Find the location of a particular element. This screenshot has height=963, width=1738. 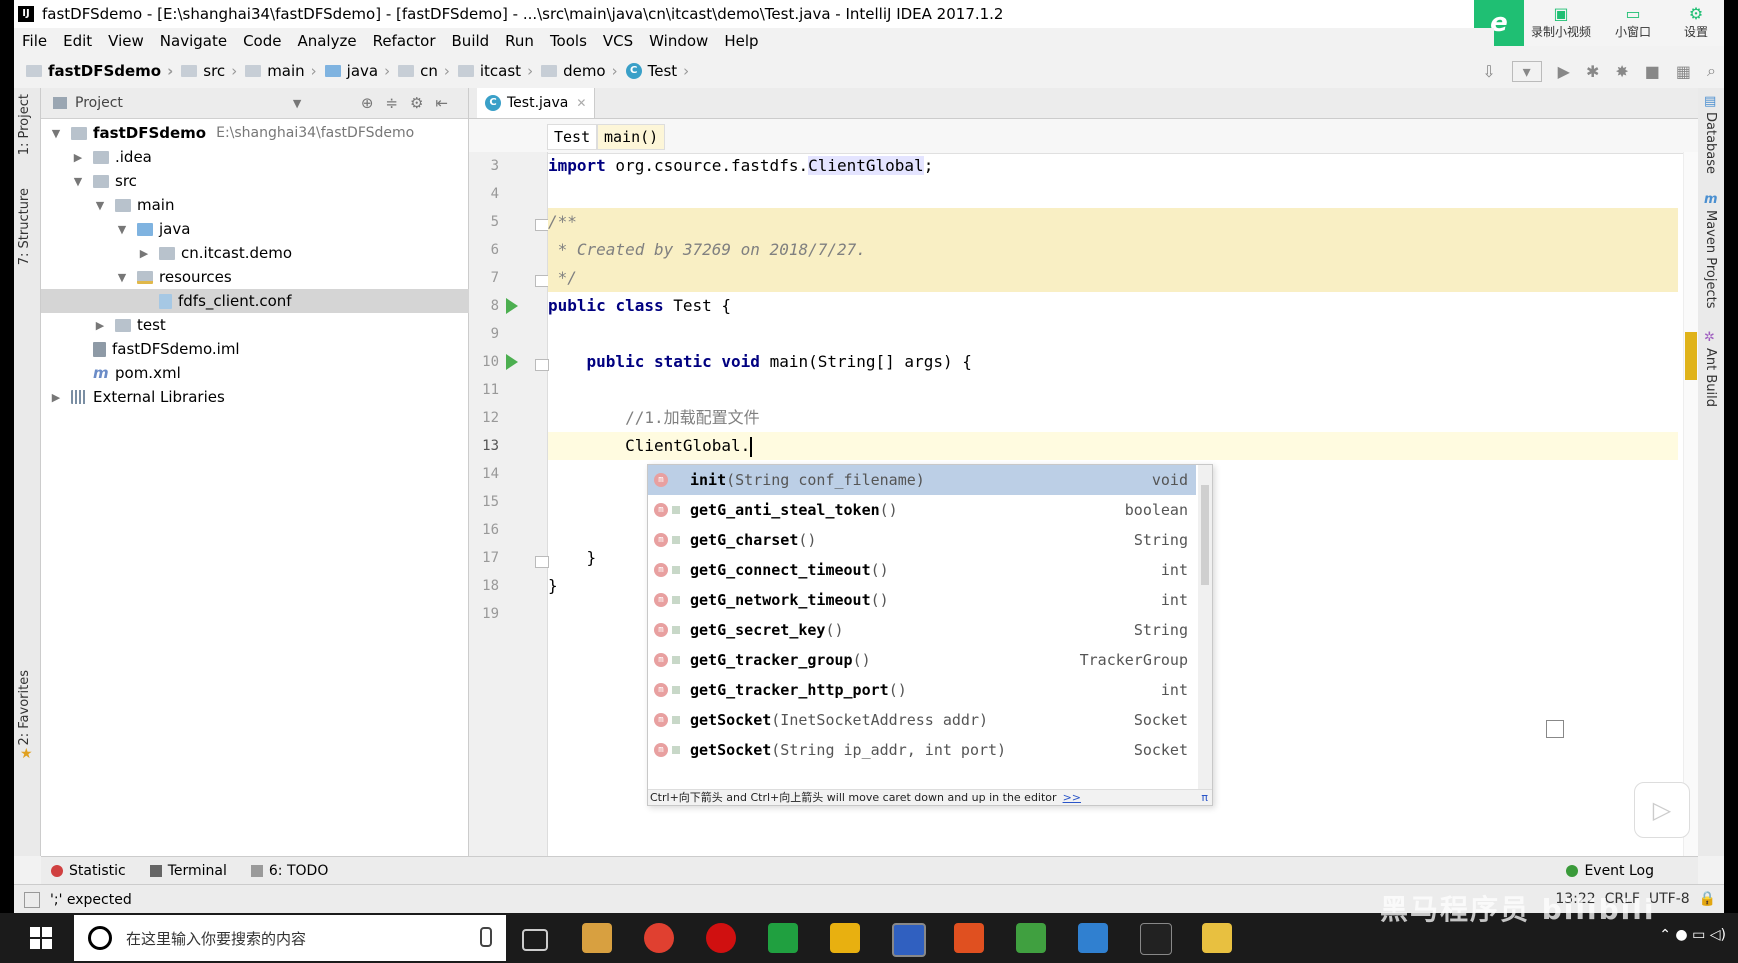

menu-code: Code is located at coordinates (262, 41).